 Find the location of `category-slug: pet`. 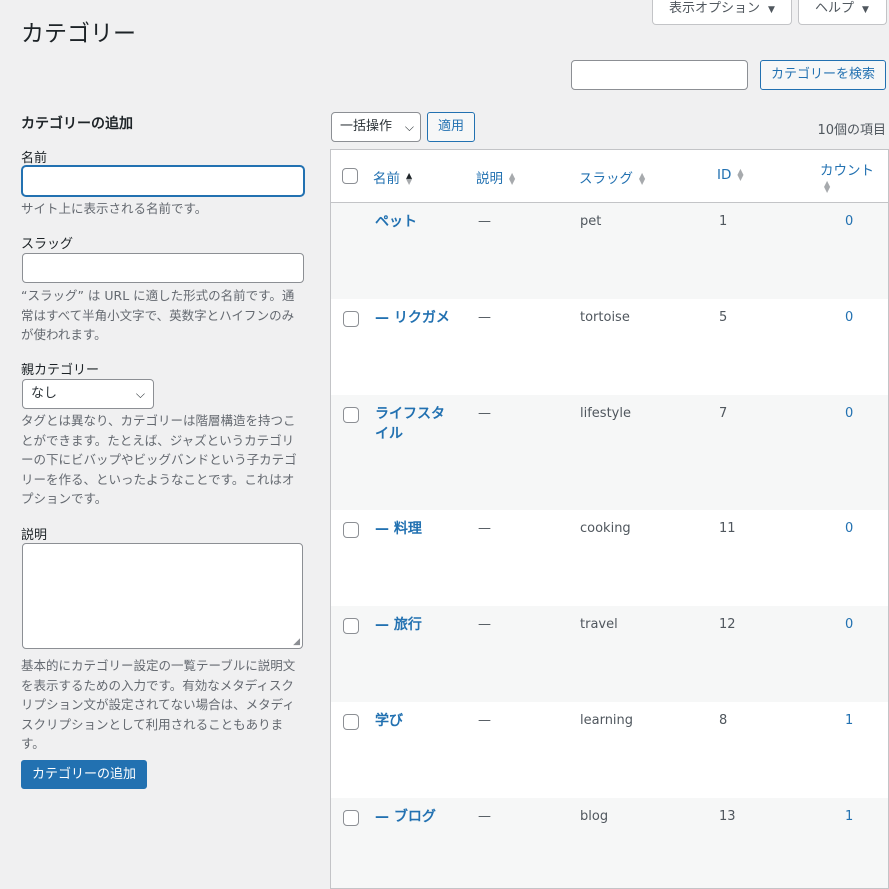

category-slug: pet is located at coordinates (591, 221).